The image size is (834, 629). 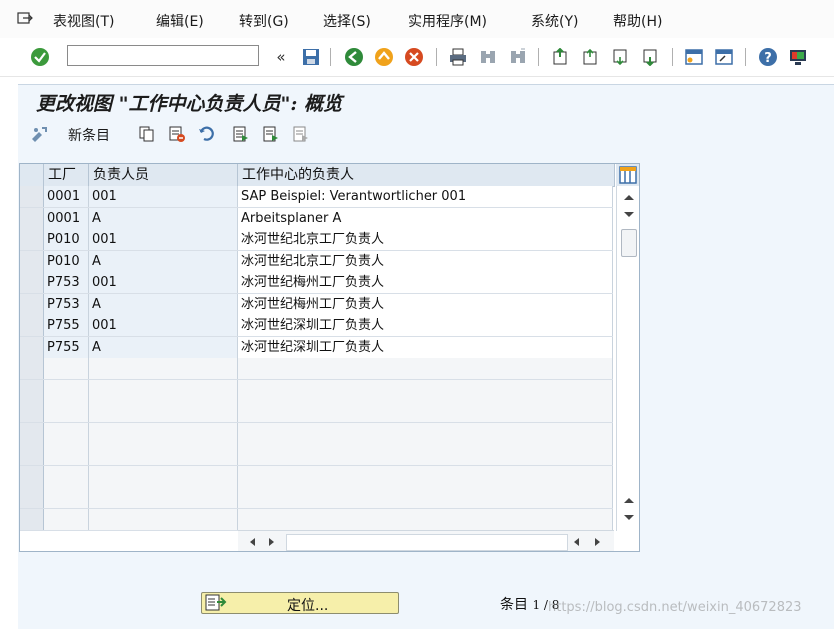 What do you see at coordinates (629, 500) in the screenshot?
I see `scroll-up-bottom-icon` at bounding box center [629, 500].